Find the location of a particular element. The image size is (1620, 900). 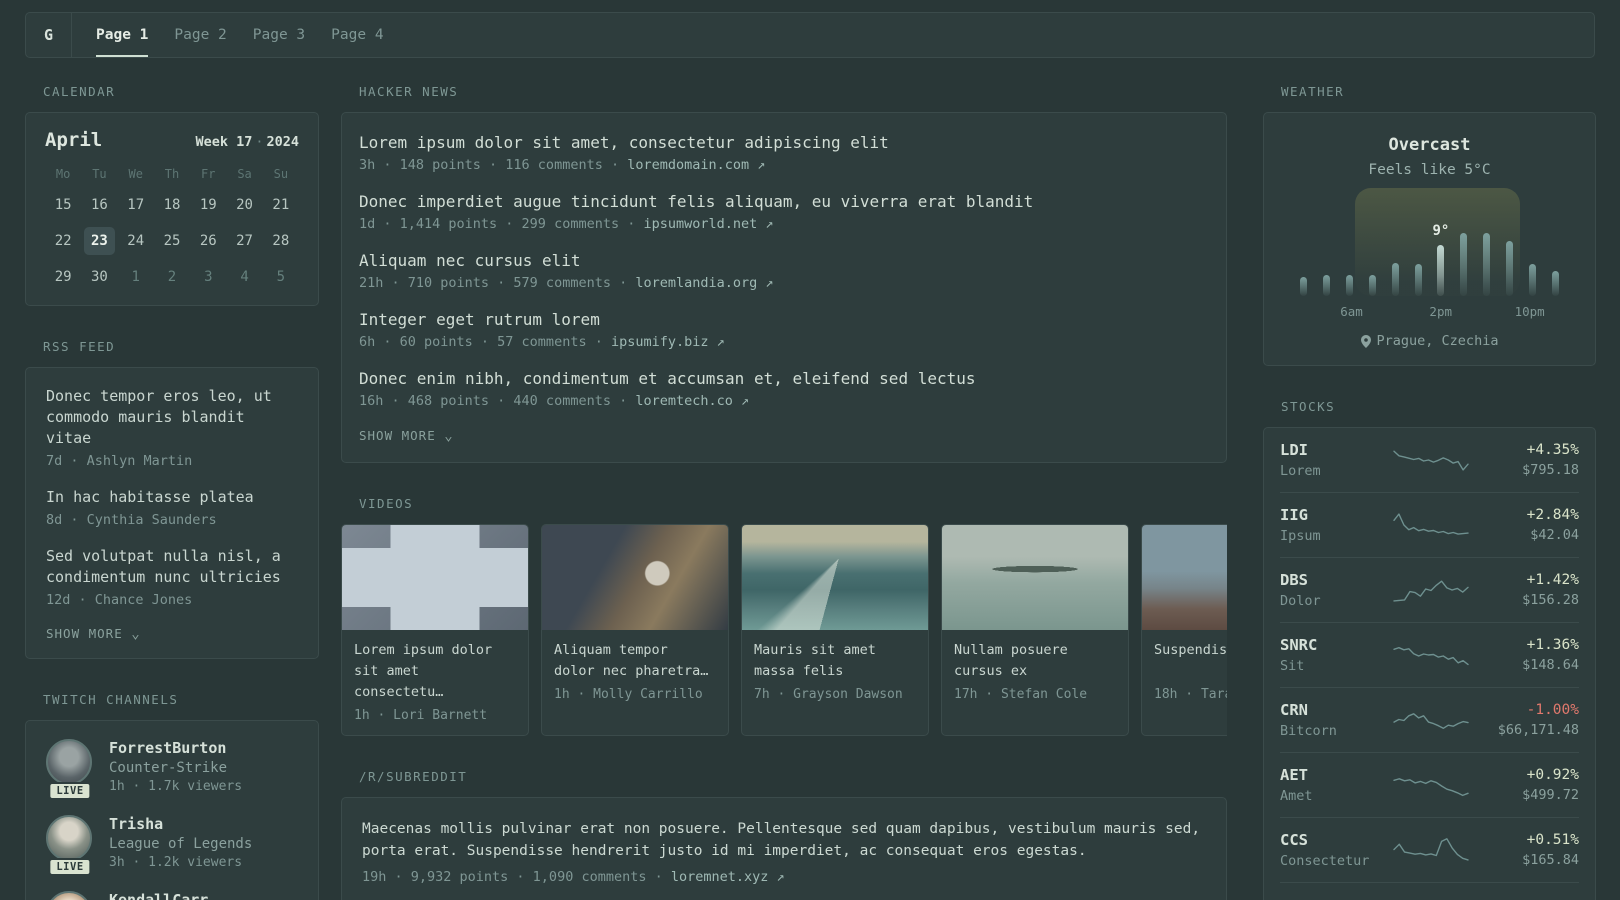

stock-ticker: DBS is located at coordinates (1336, 580).